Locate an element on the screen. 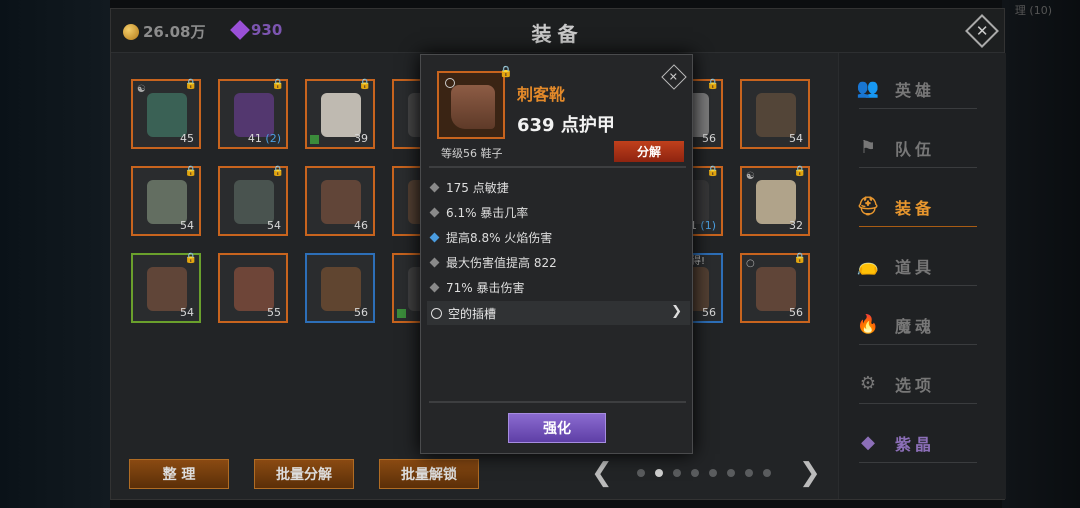  chevron-right-icon: ❯ is located at coordinates (676, 311).